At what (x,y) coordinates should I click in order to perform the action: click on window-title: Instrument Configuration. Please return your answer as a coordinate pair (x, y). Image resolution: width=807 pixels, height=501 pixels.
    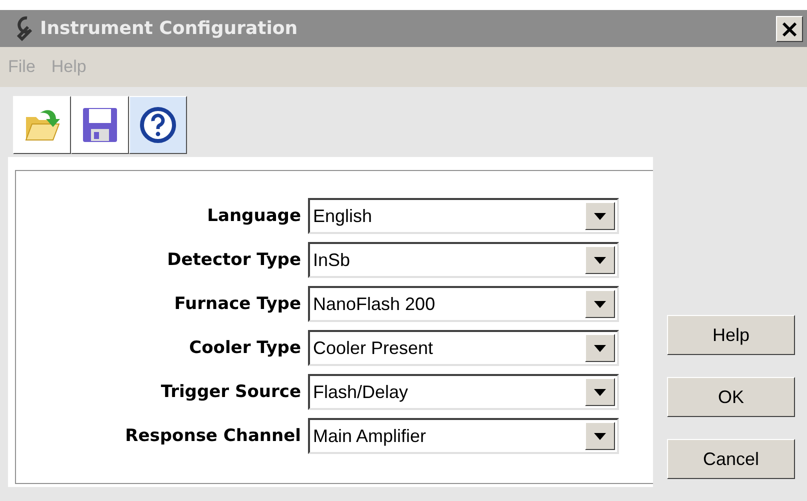
    Looking at the image, I should click on (169, 28).